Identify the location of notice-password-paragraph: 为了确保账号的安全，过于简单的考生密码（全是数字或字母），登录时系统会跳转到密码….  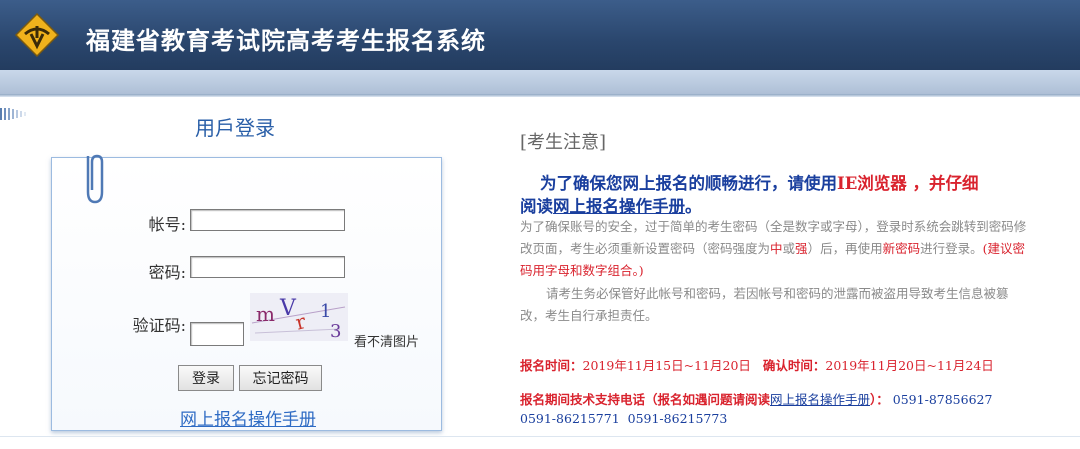
(774, 249).